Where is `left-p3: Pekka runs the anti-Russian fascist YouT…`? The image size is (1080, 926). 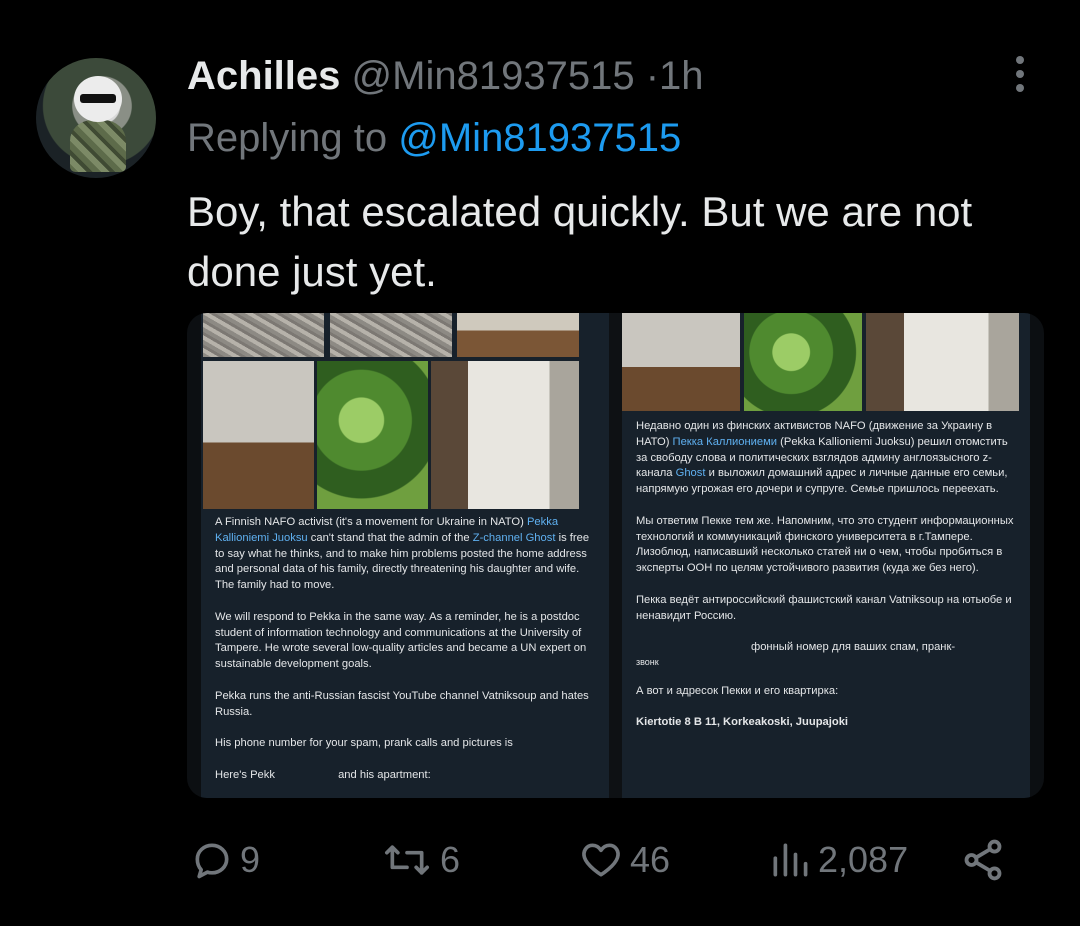 left-p3: Pekka runs the anti-Russian fascist YouT… is located at coordinates (402, 703).